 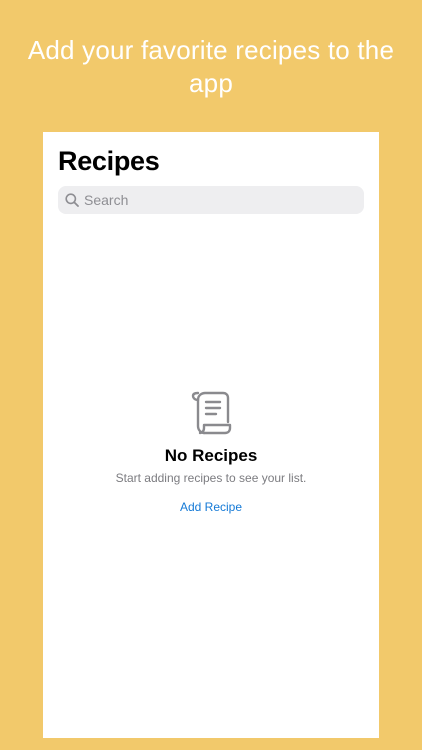 I want to click on page-title: Recipes, so click(x=109, y=161).